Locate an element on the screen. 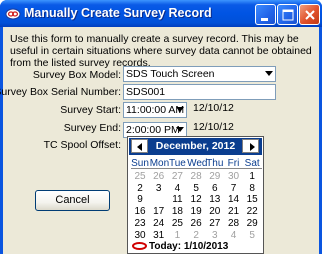 The height and width of the screenshot is (254, 322). calendar-month-label: December, 2012 is located at coordinates (195, 146).